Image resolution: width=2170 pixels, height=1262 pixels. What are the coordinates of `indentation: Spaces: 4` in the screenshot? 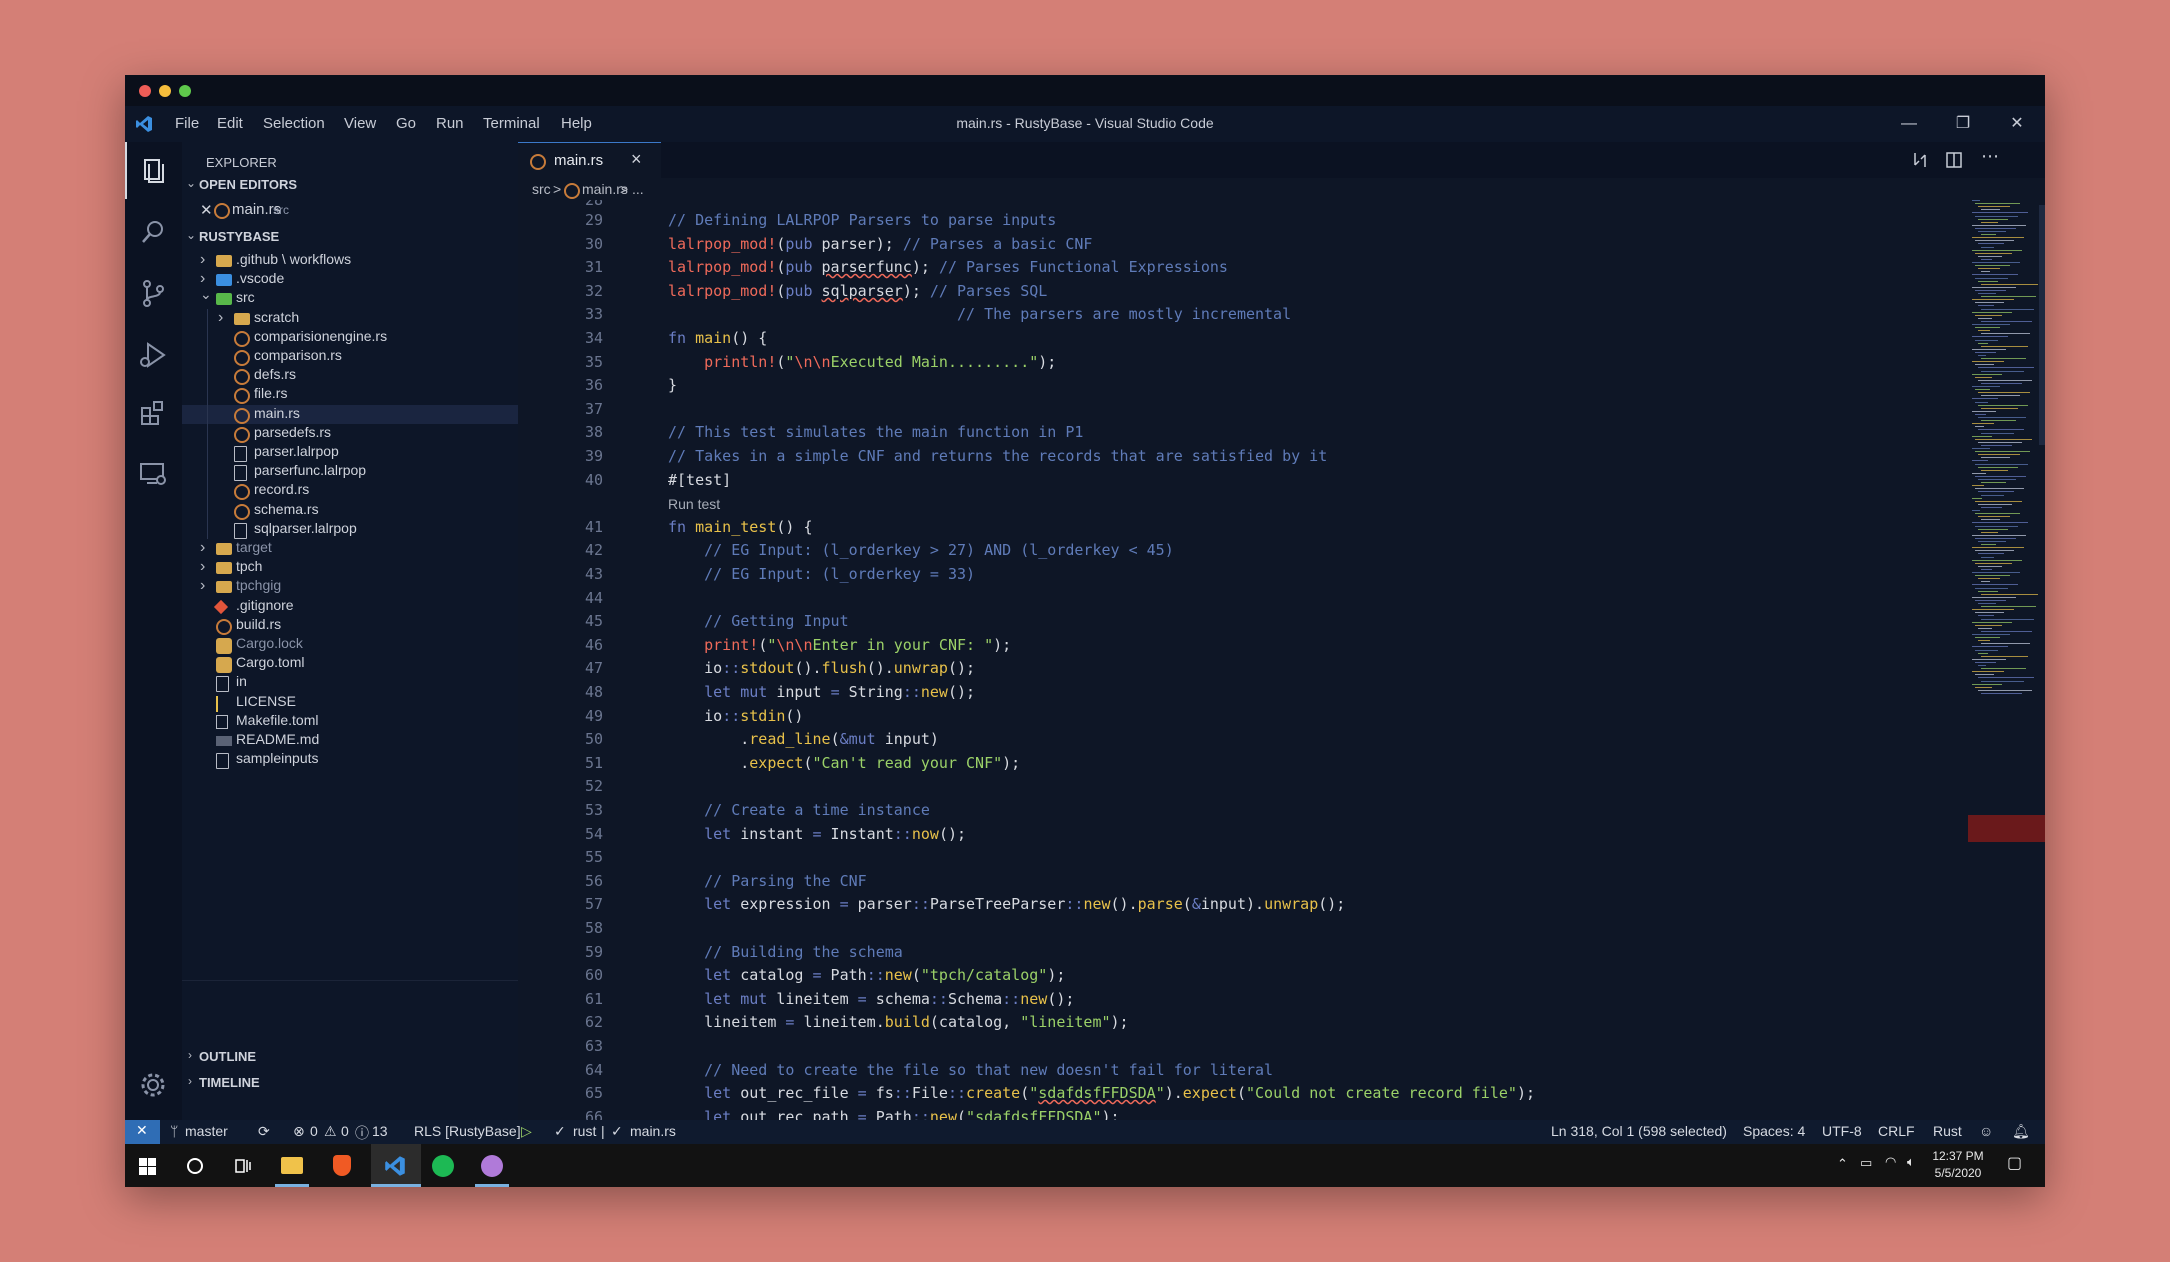 It's located at (1774, 1131).